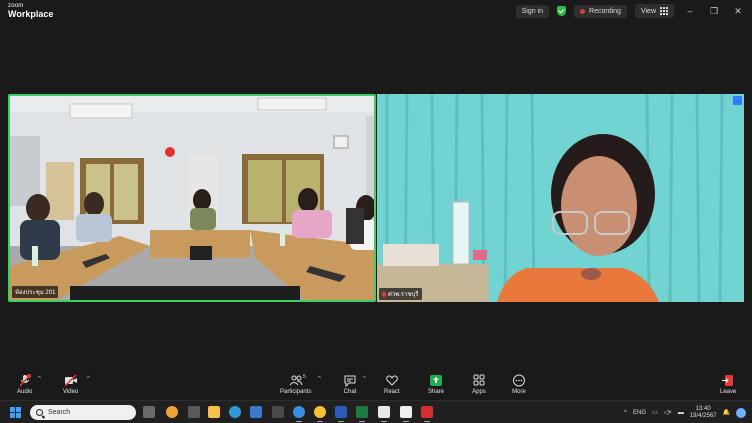 This screenshot has width=752, height=423. What do you see at coordinates (625, 413) in the screenshot?
I see `tray-expand-icon: ^` at bounding box center [625, 413].